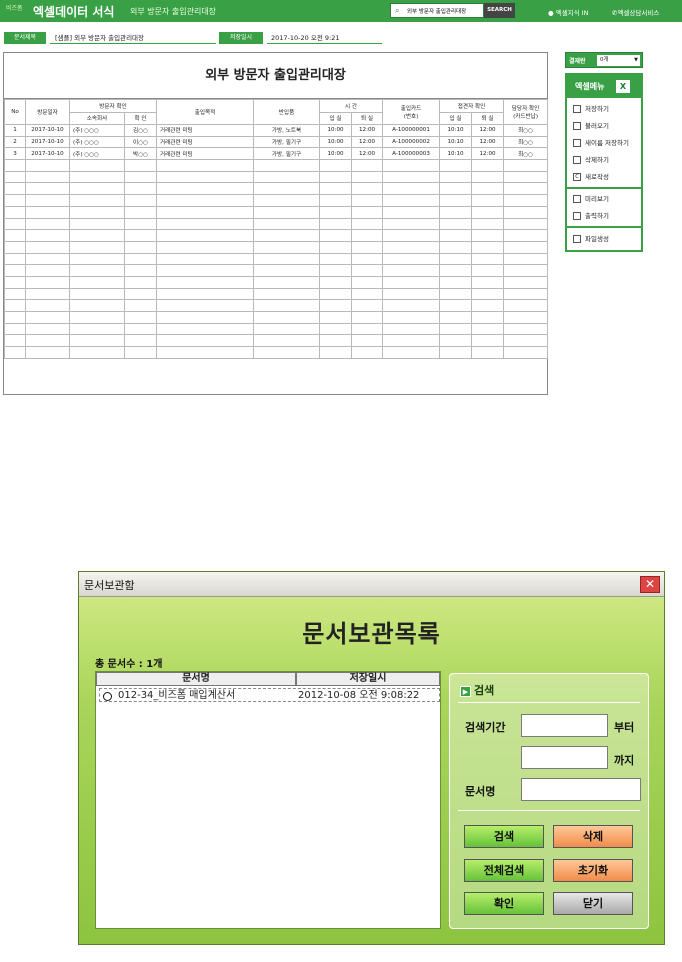 The width and height of the screenshot is (682, 962). What do you see at coordinates (411, 154) in the screenshot?
I see `table-cell: A-100000003` at bounding box center [411, 154].